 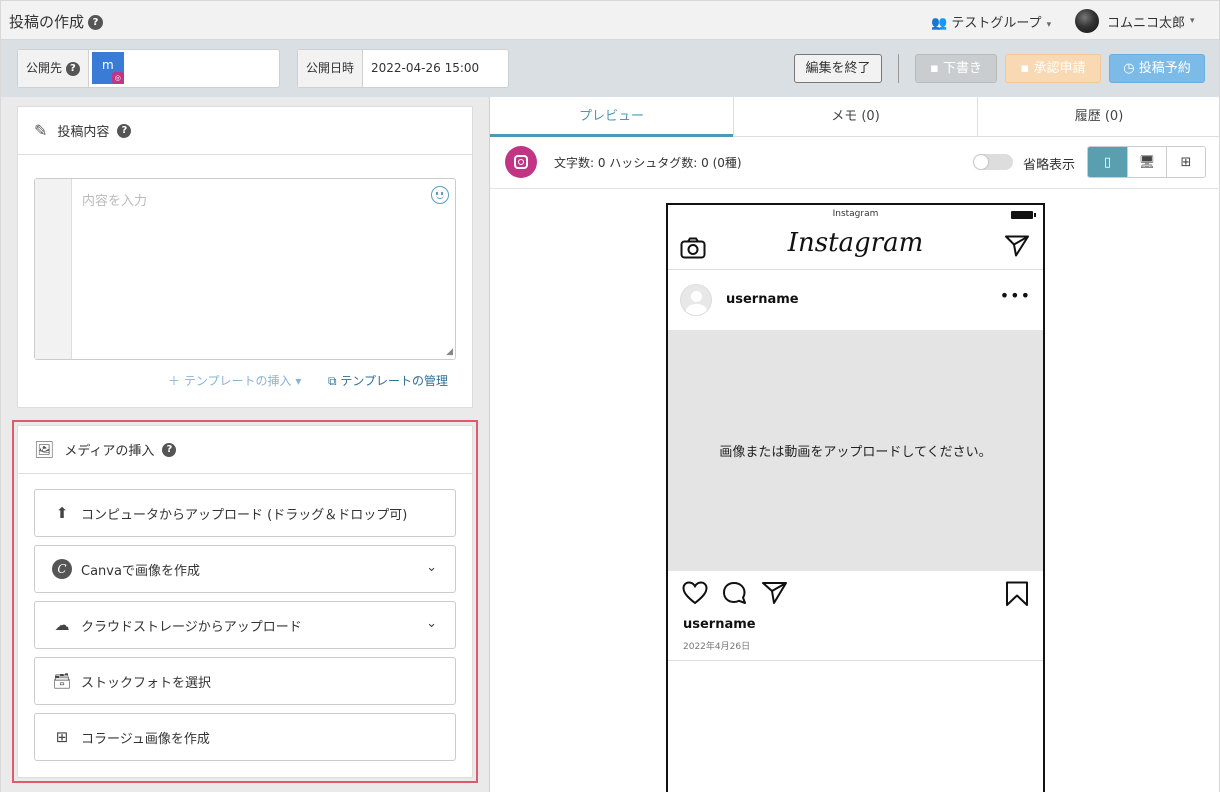 What do you see at coordinates (962, 68) in the screenshot?
I see `draft-label: 下書き` at bounding box center [962, 68].